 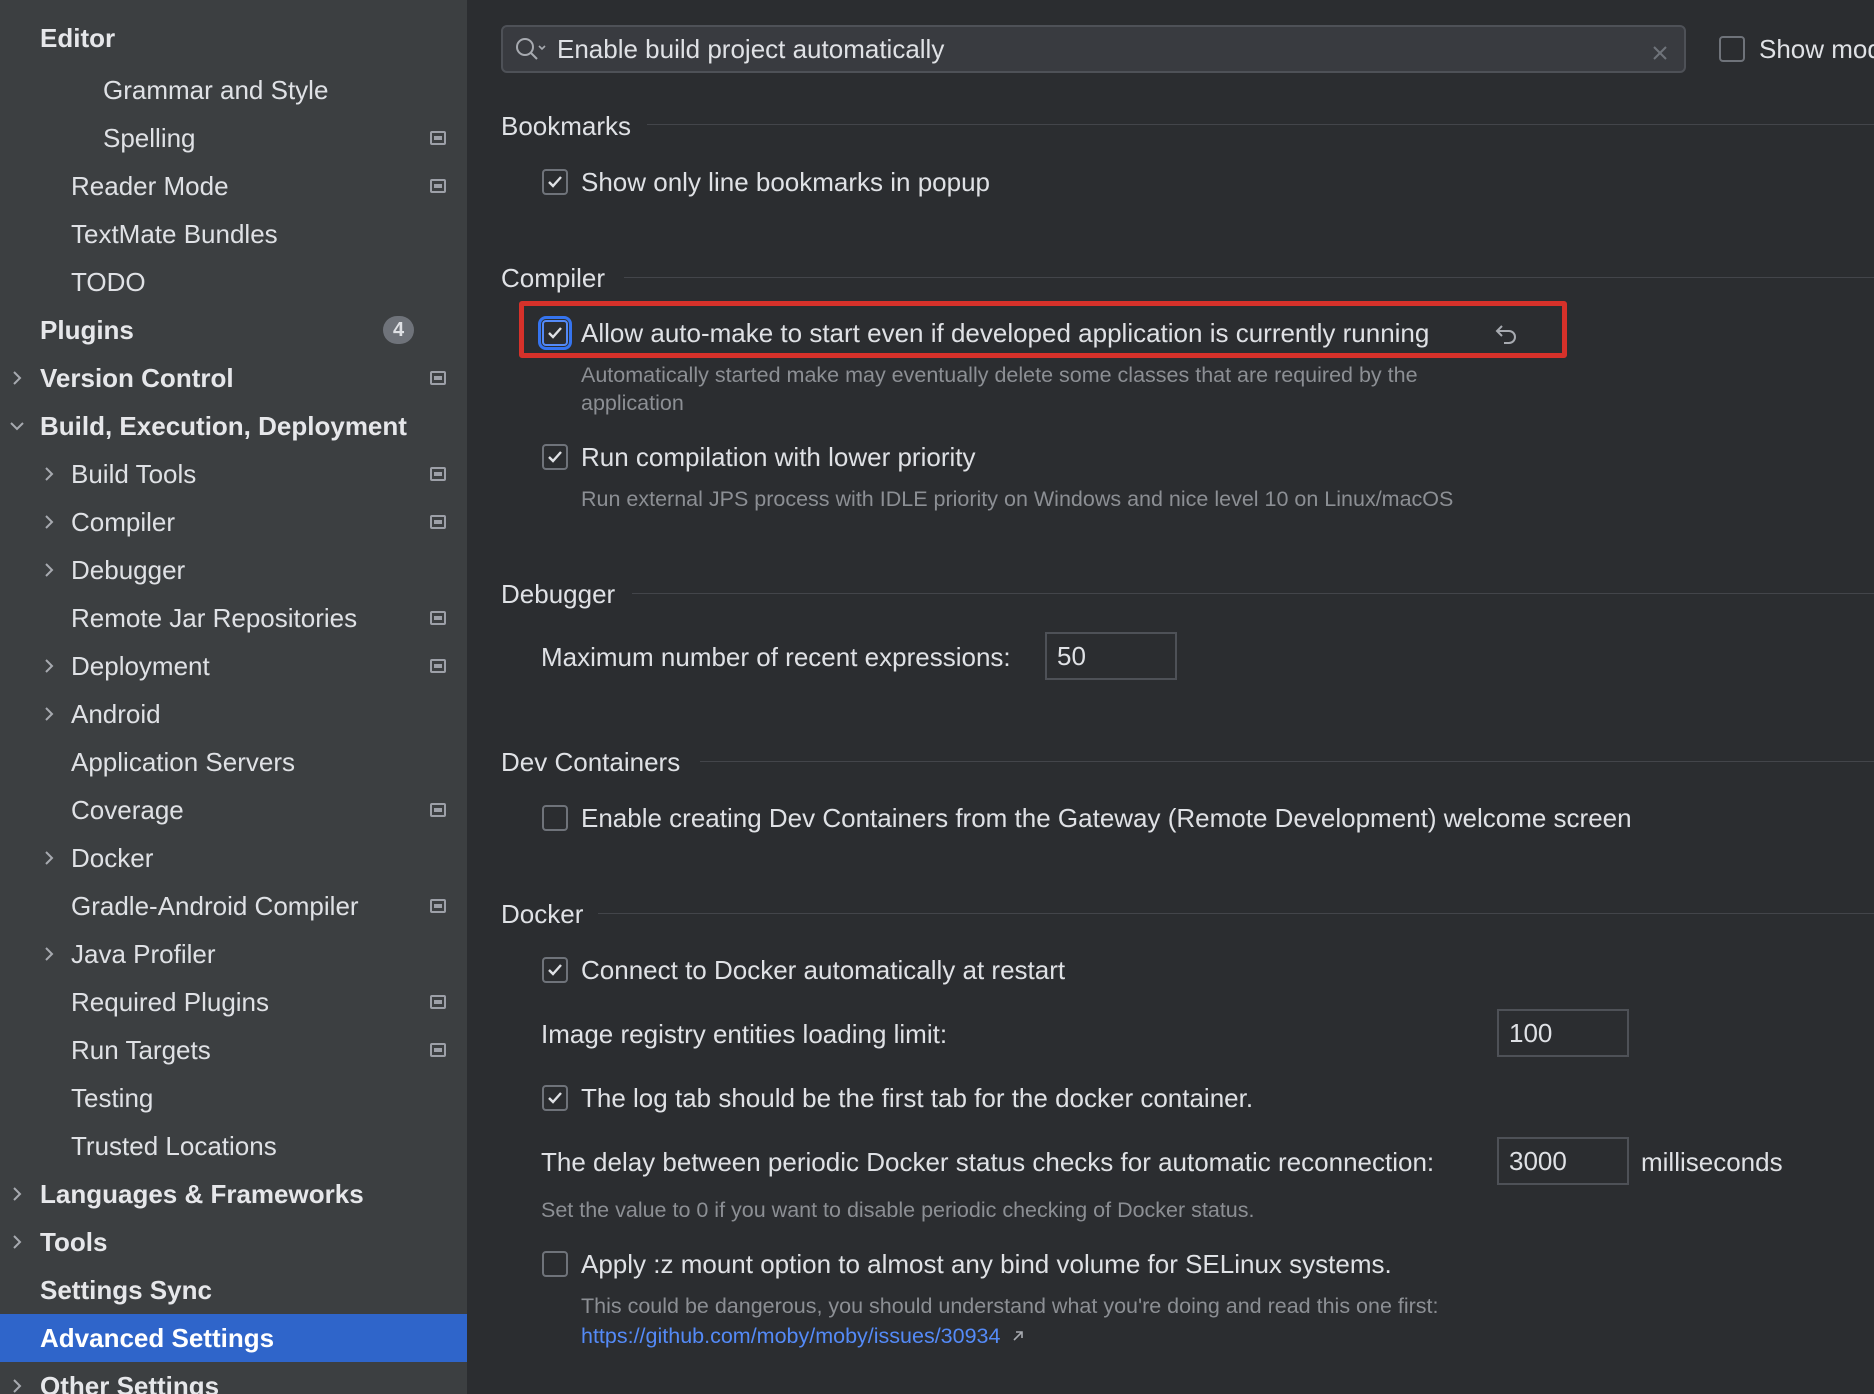 What do you see at coordinates (233, 1194) in the screenshot?
I see `tree-item-languages-frameworks: Languages & Frameworks` at bounding box center [233, 1194].